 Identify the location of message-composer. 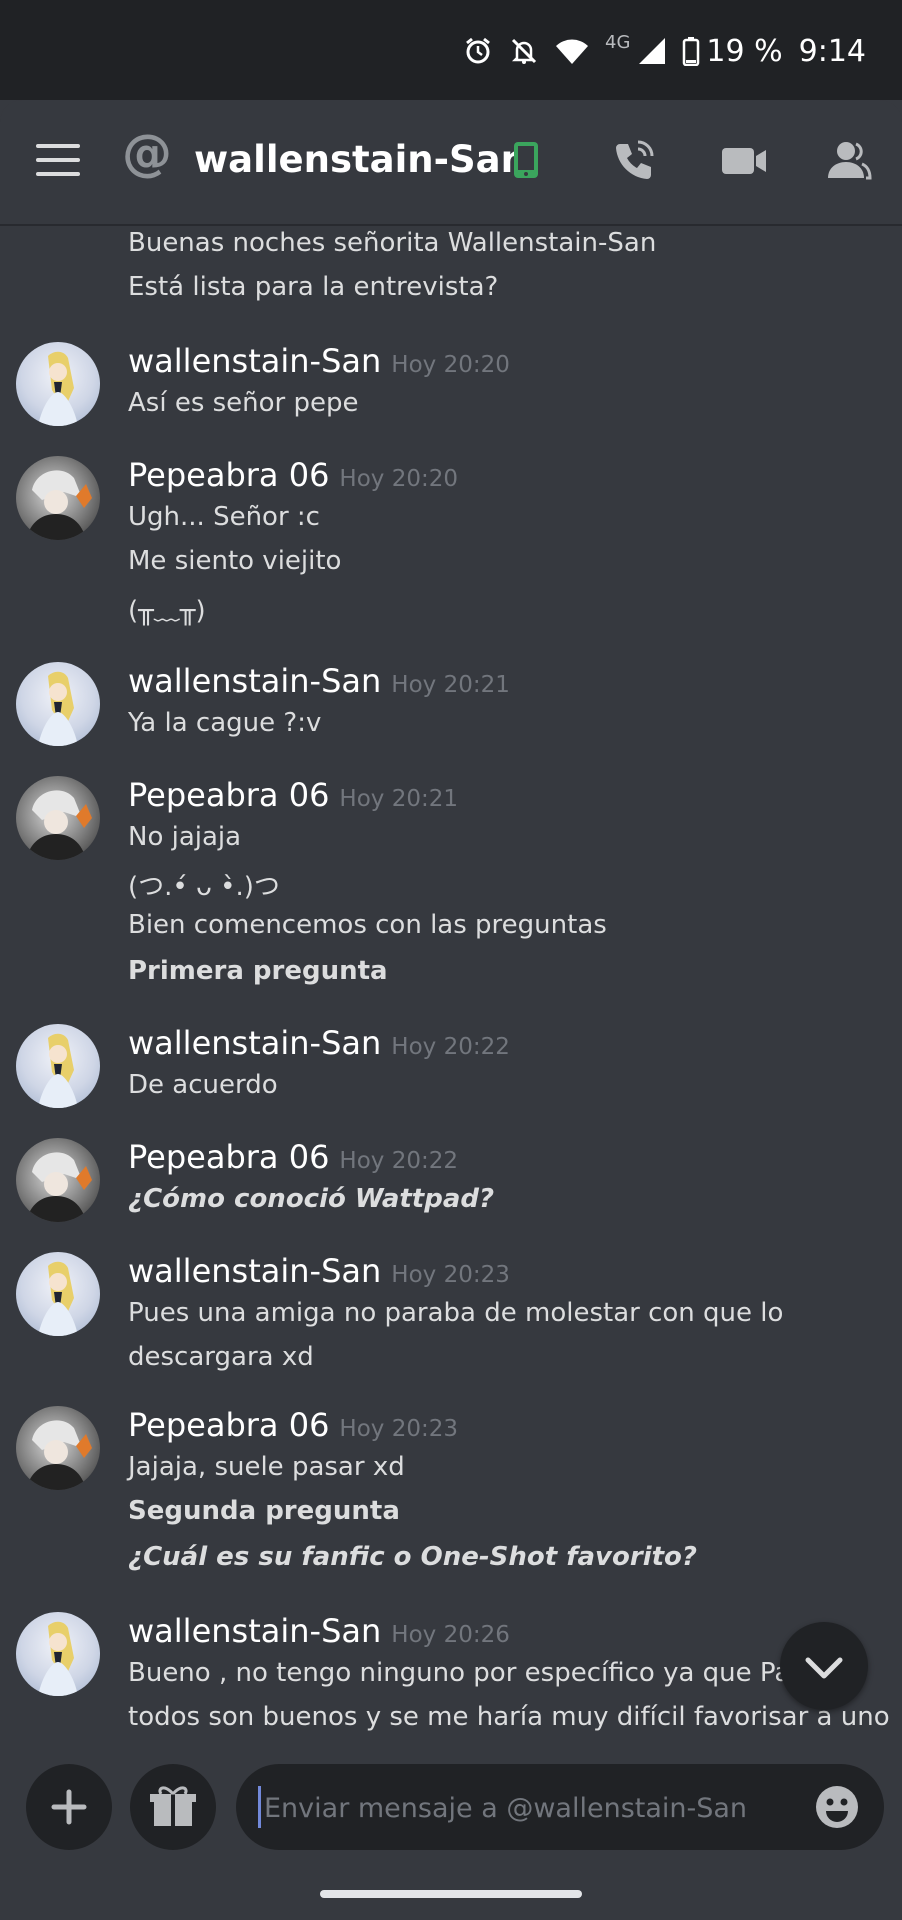
(451, 1840).